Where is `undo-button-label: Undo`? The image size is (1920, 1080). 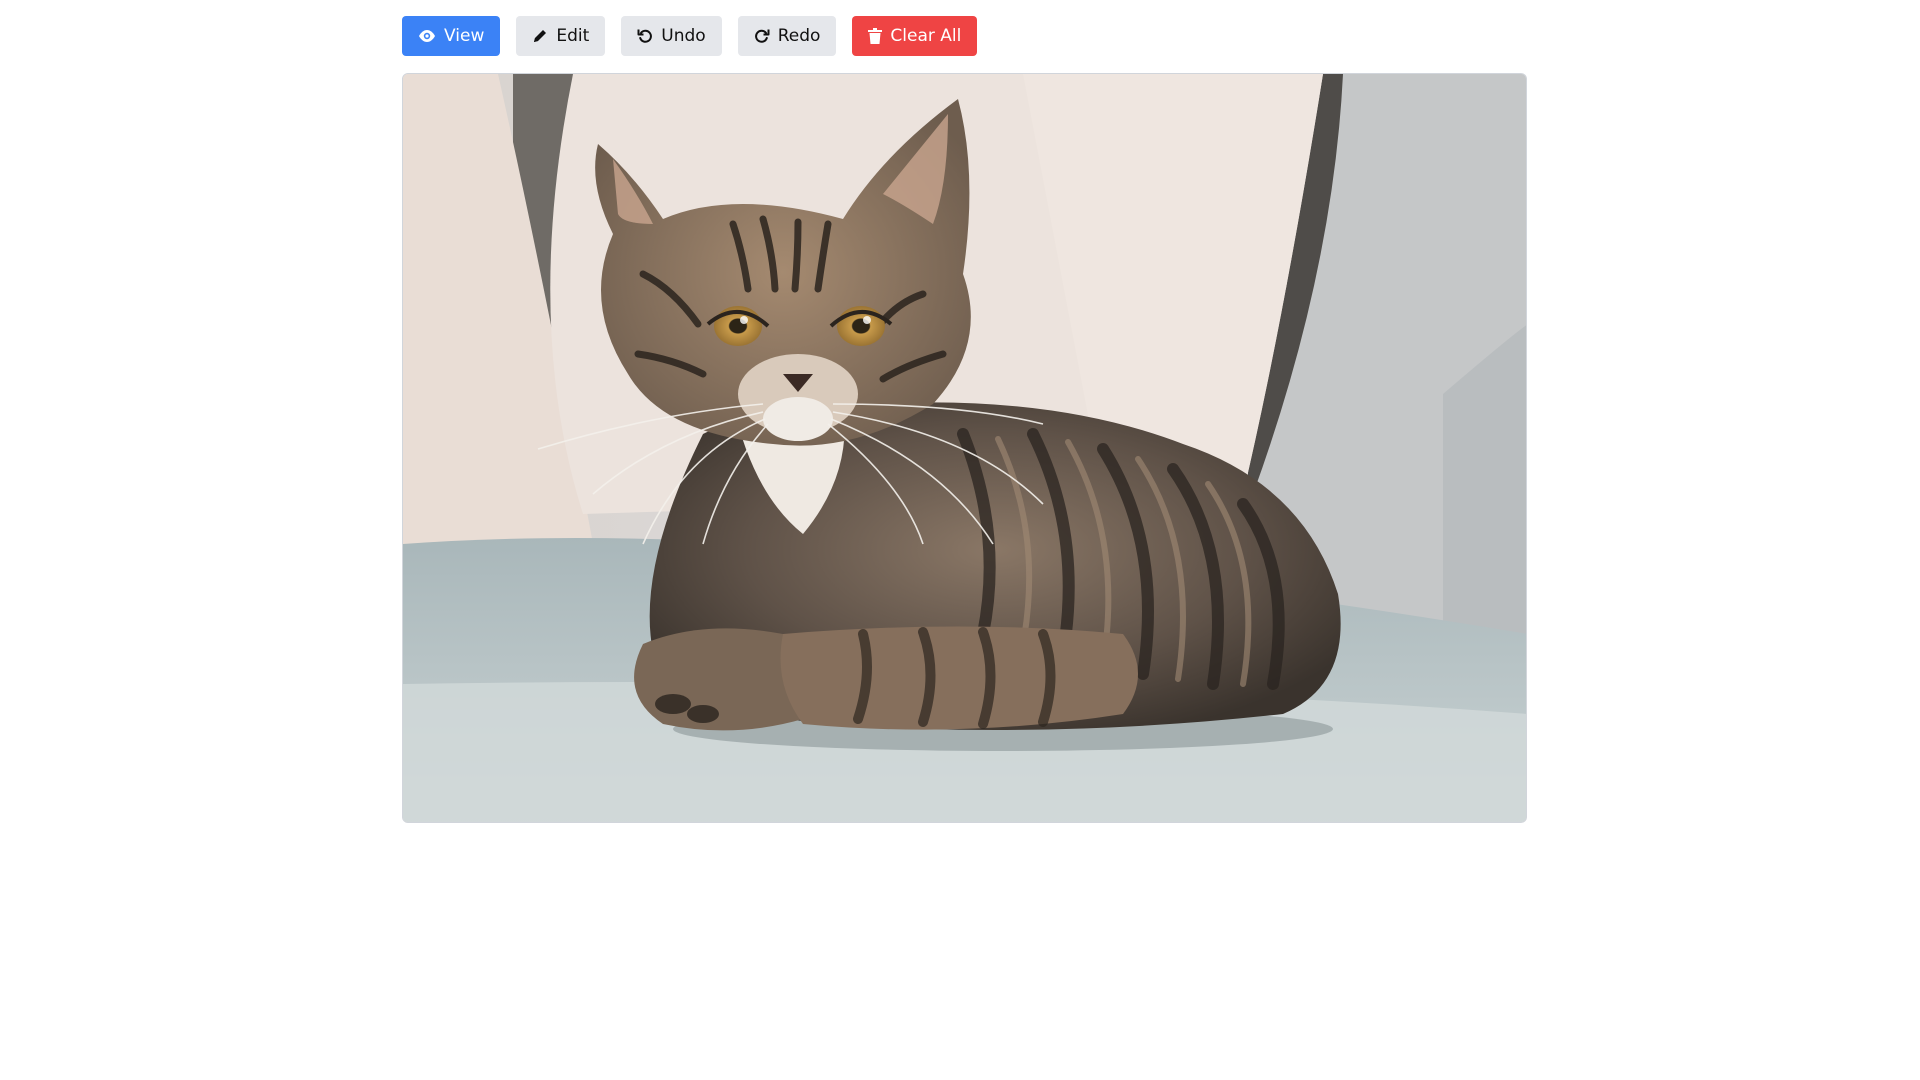
undo-button-label: Undo is located at coordinates (683, 36).